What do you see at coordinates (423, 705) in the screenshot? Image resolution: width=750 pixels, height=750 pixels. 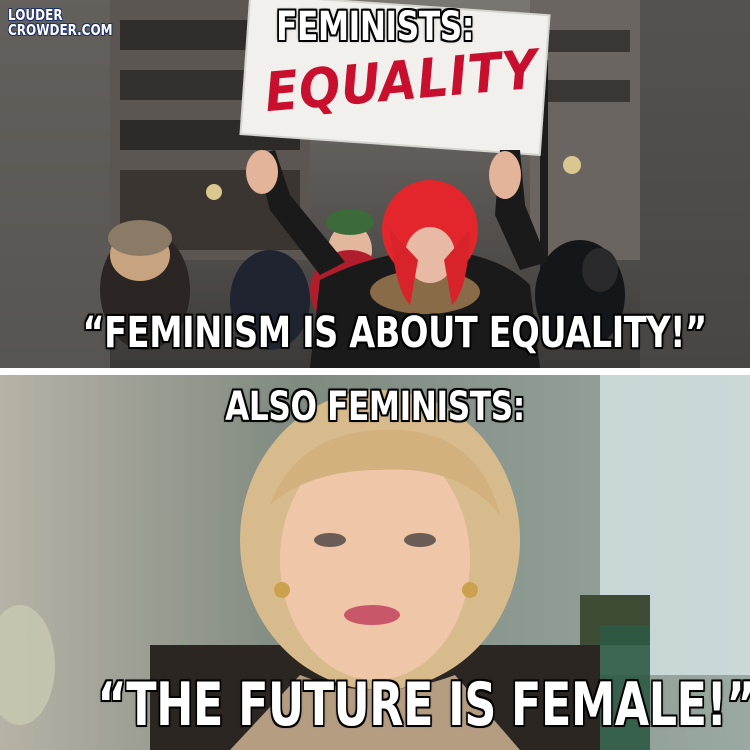 I see `bottom-quote-caption: “THE FUTURE IS FEMALE!”` at bounding box center [423, 705].